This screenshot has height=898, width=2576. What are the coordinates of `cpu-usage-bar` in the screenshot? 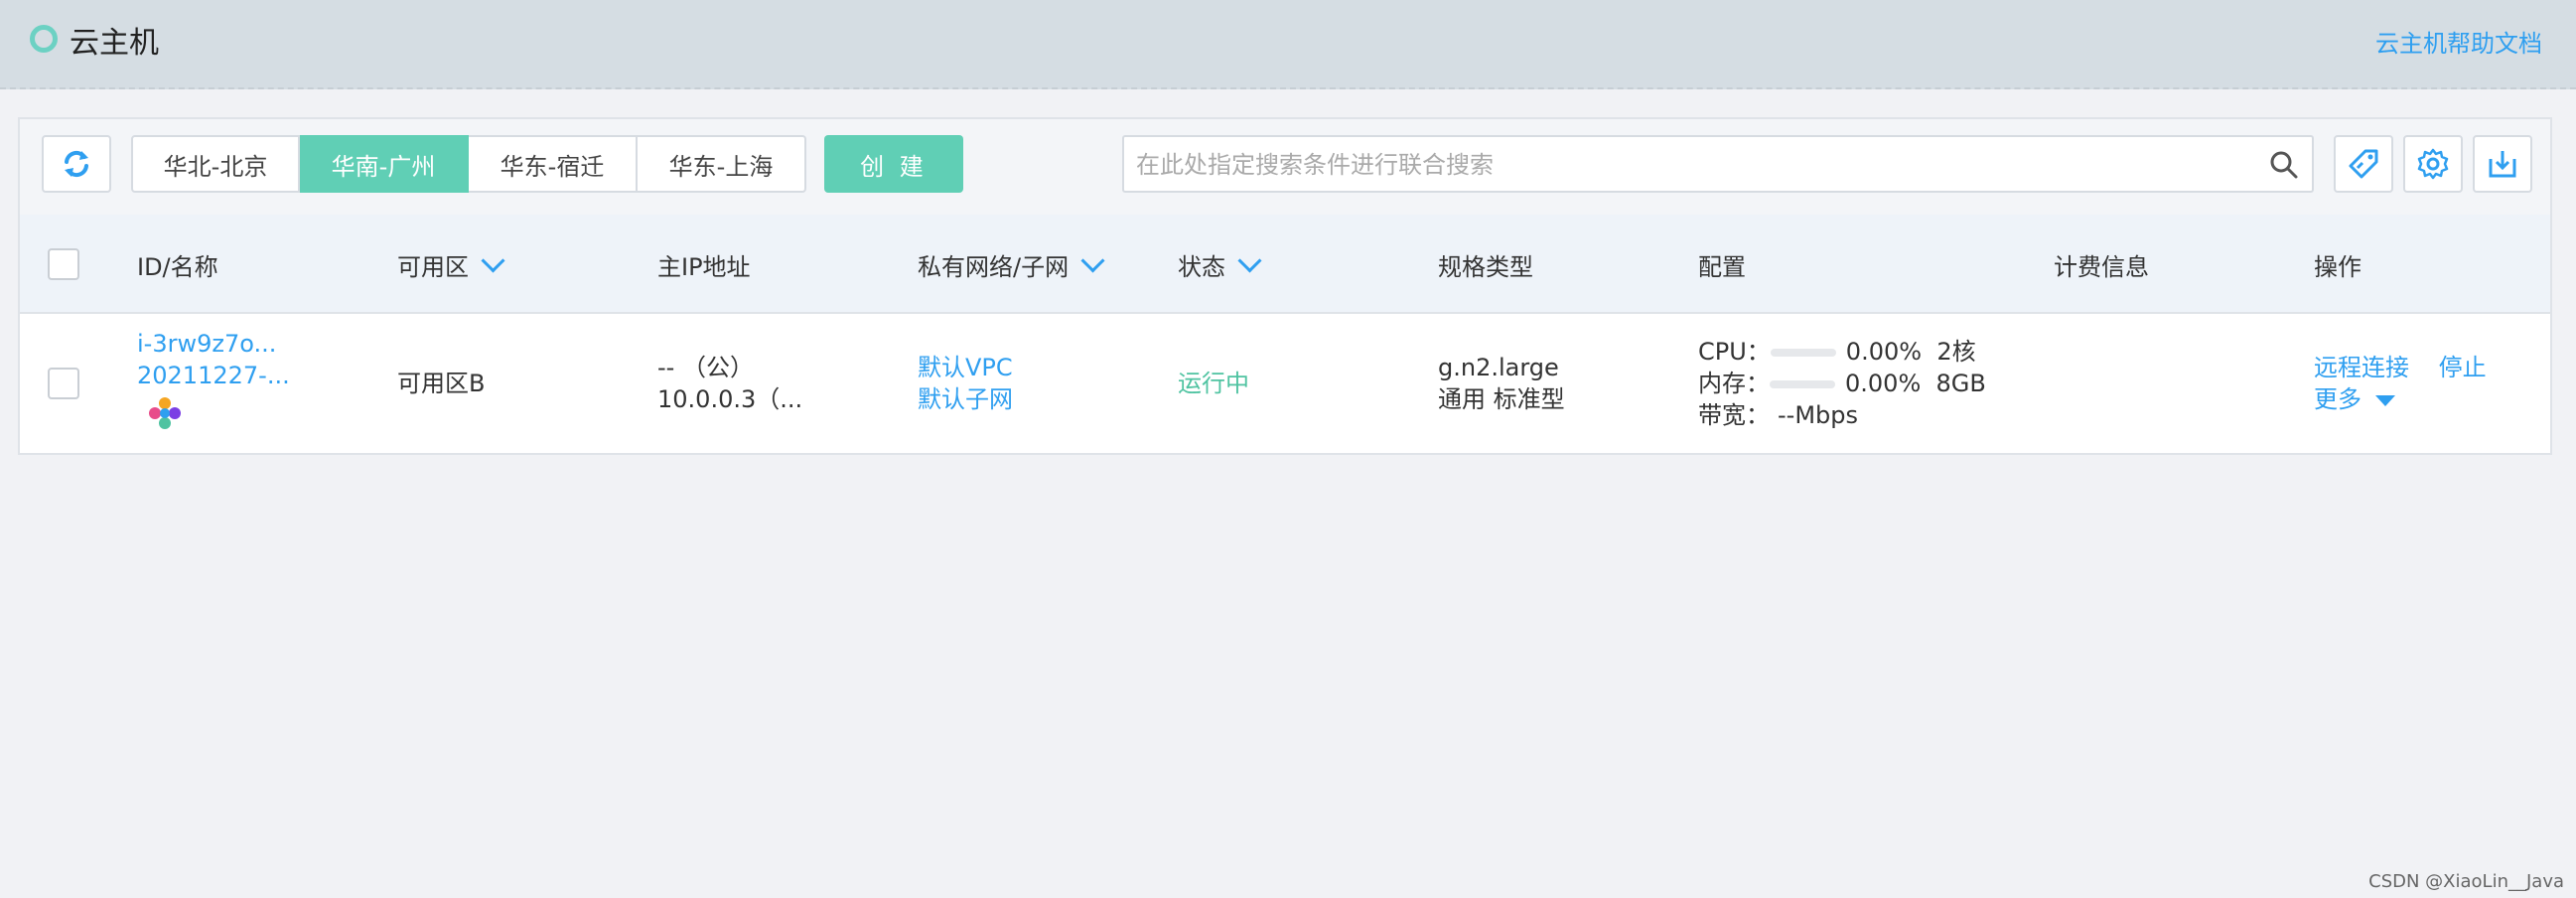 It's located at (1803, 353).